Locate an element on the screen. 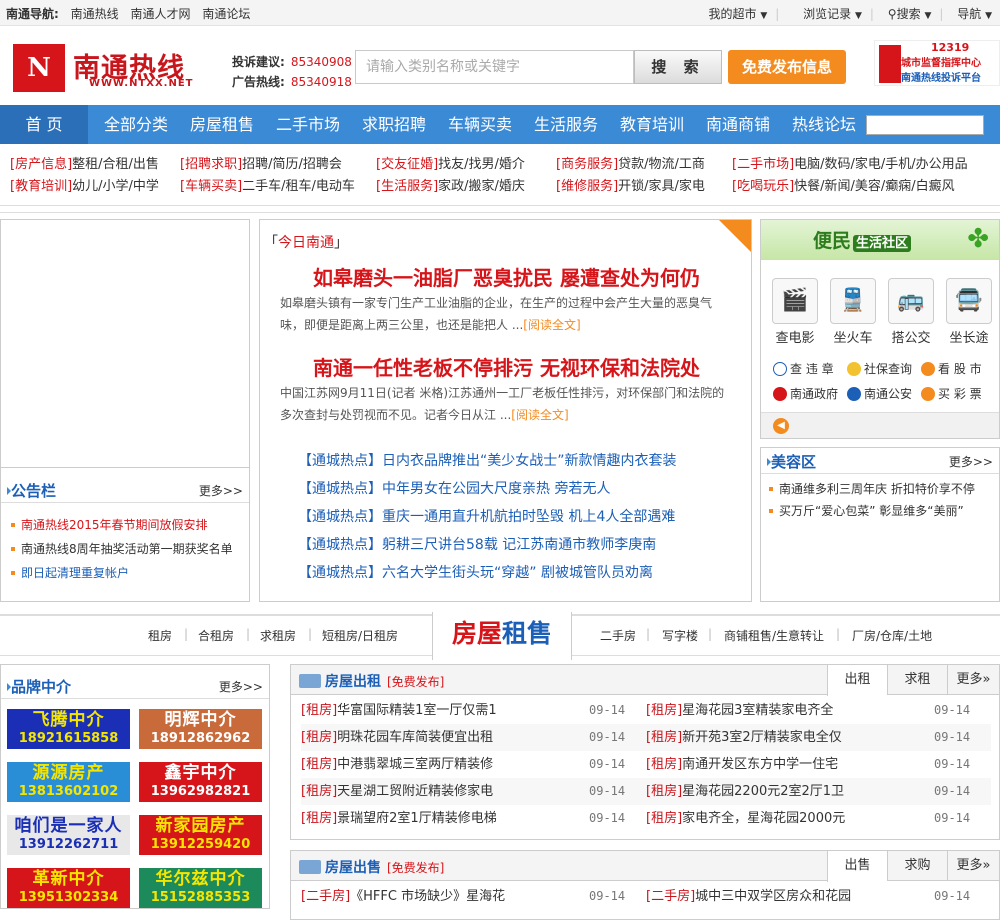  site-logo: N 南通热线 WWW.NTXX.NET is located at coordinates (114, 68).